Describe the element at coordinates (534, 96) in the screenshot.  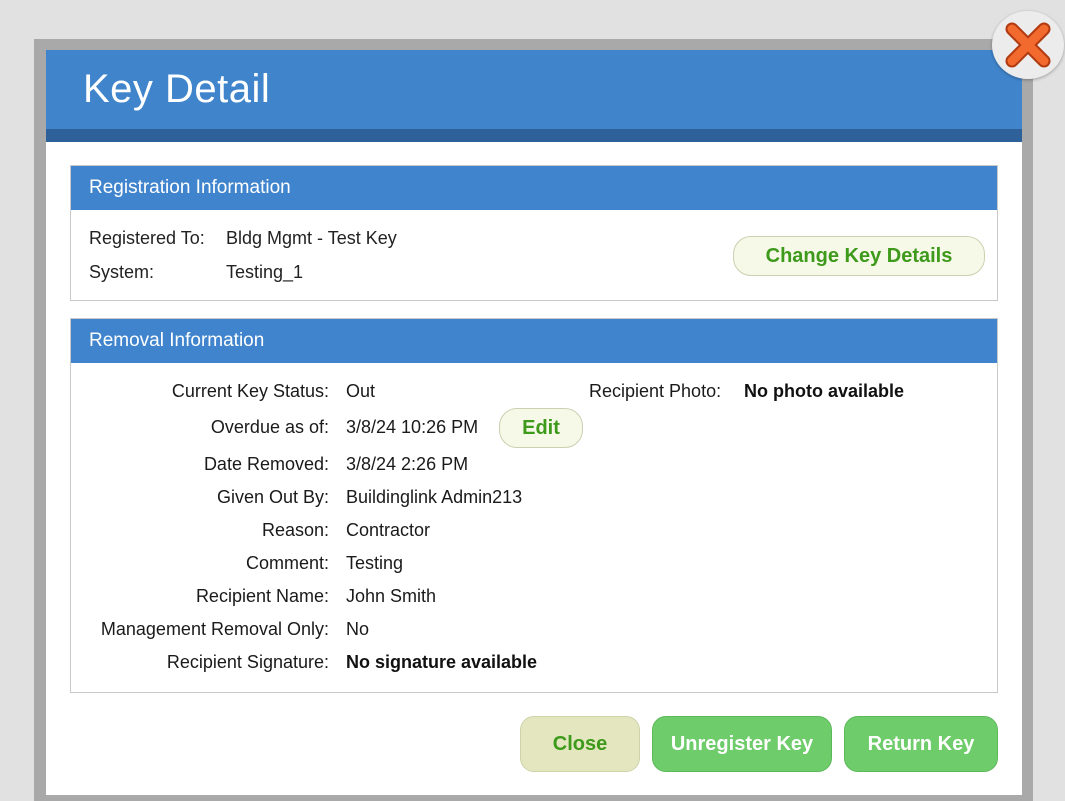
I see `modal-header: Key Detail` at that location.